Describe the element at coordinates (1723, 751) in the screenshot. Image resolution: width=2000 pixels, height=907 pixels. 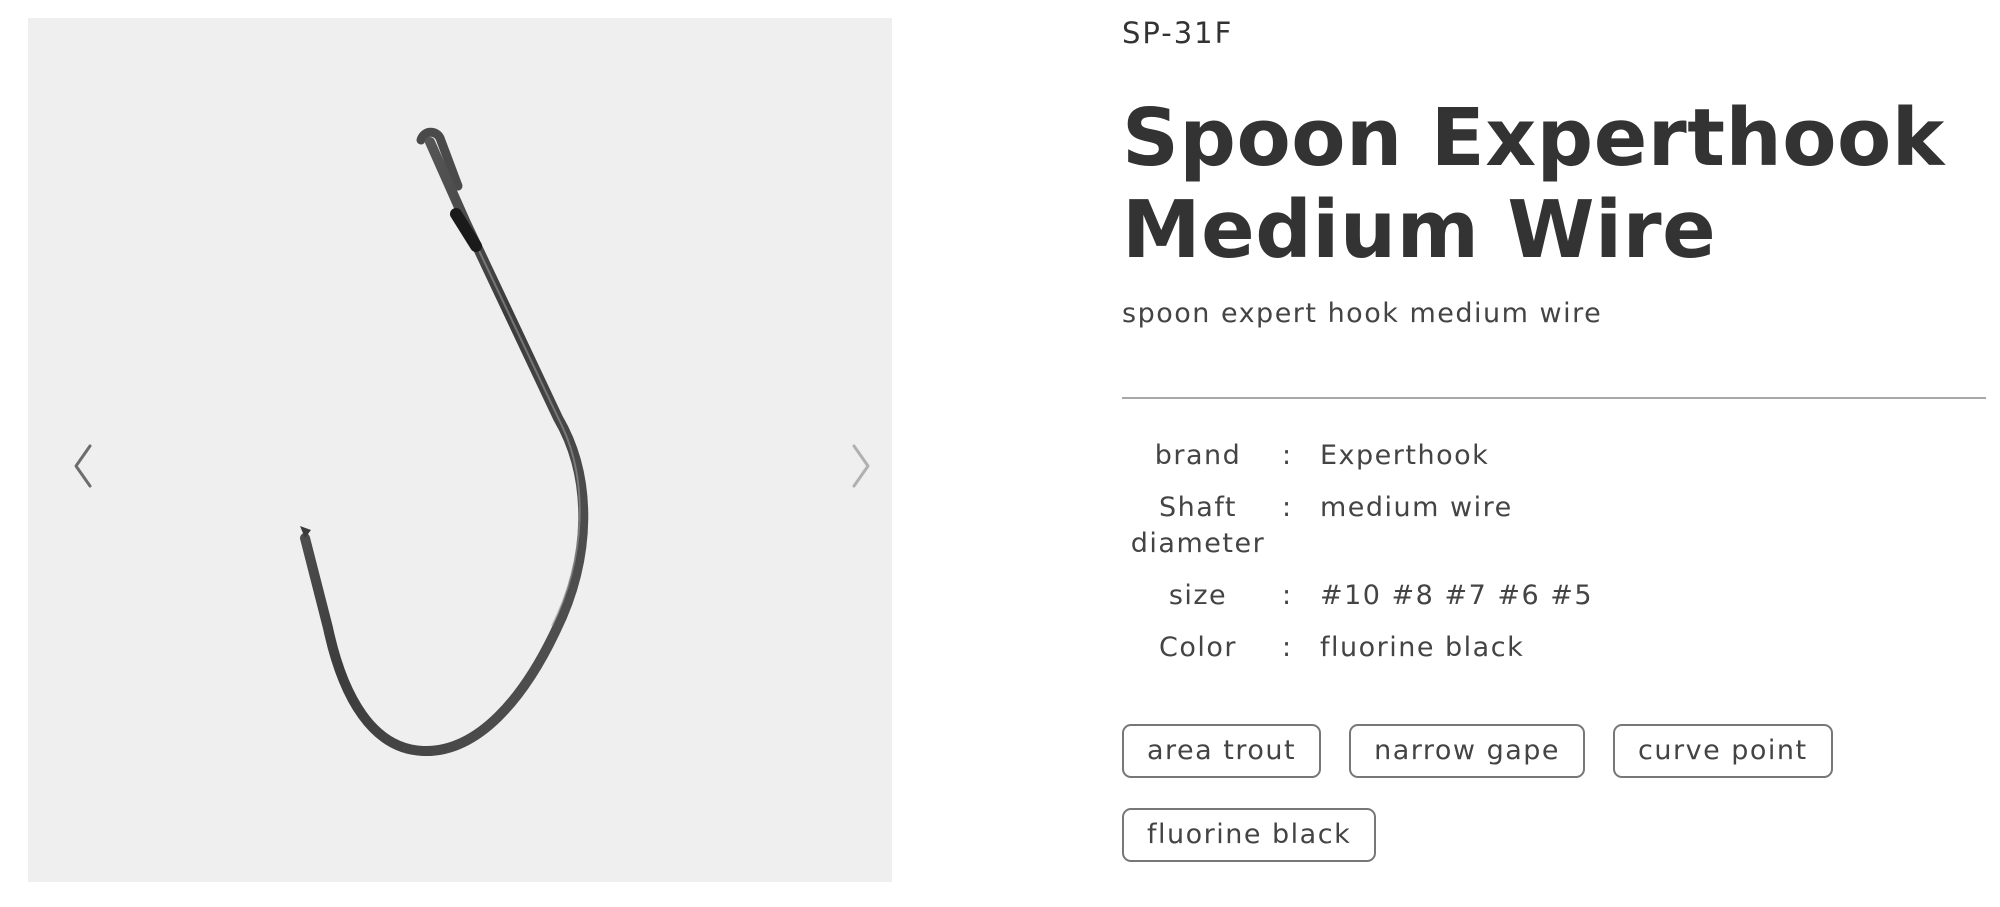
I see `tag-curve-point: curve point` at that location.